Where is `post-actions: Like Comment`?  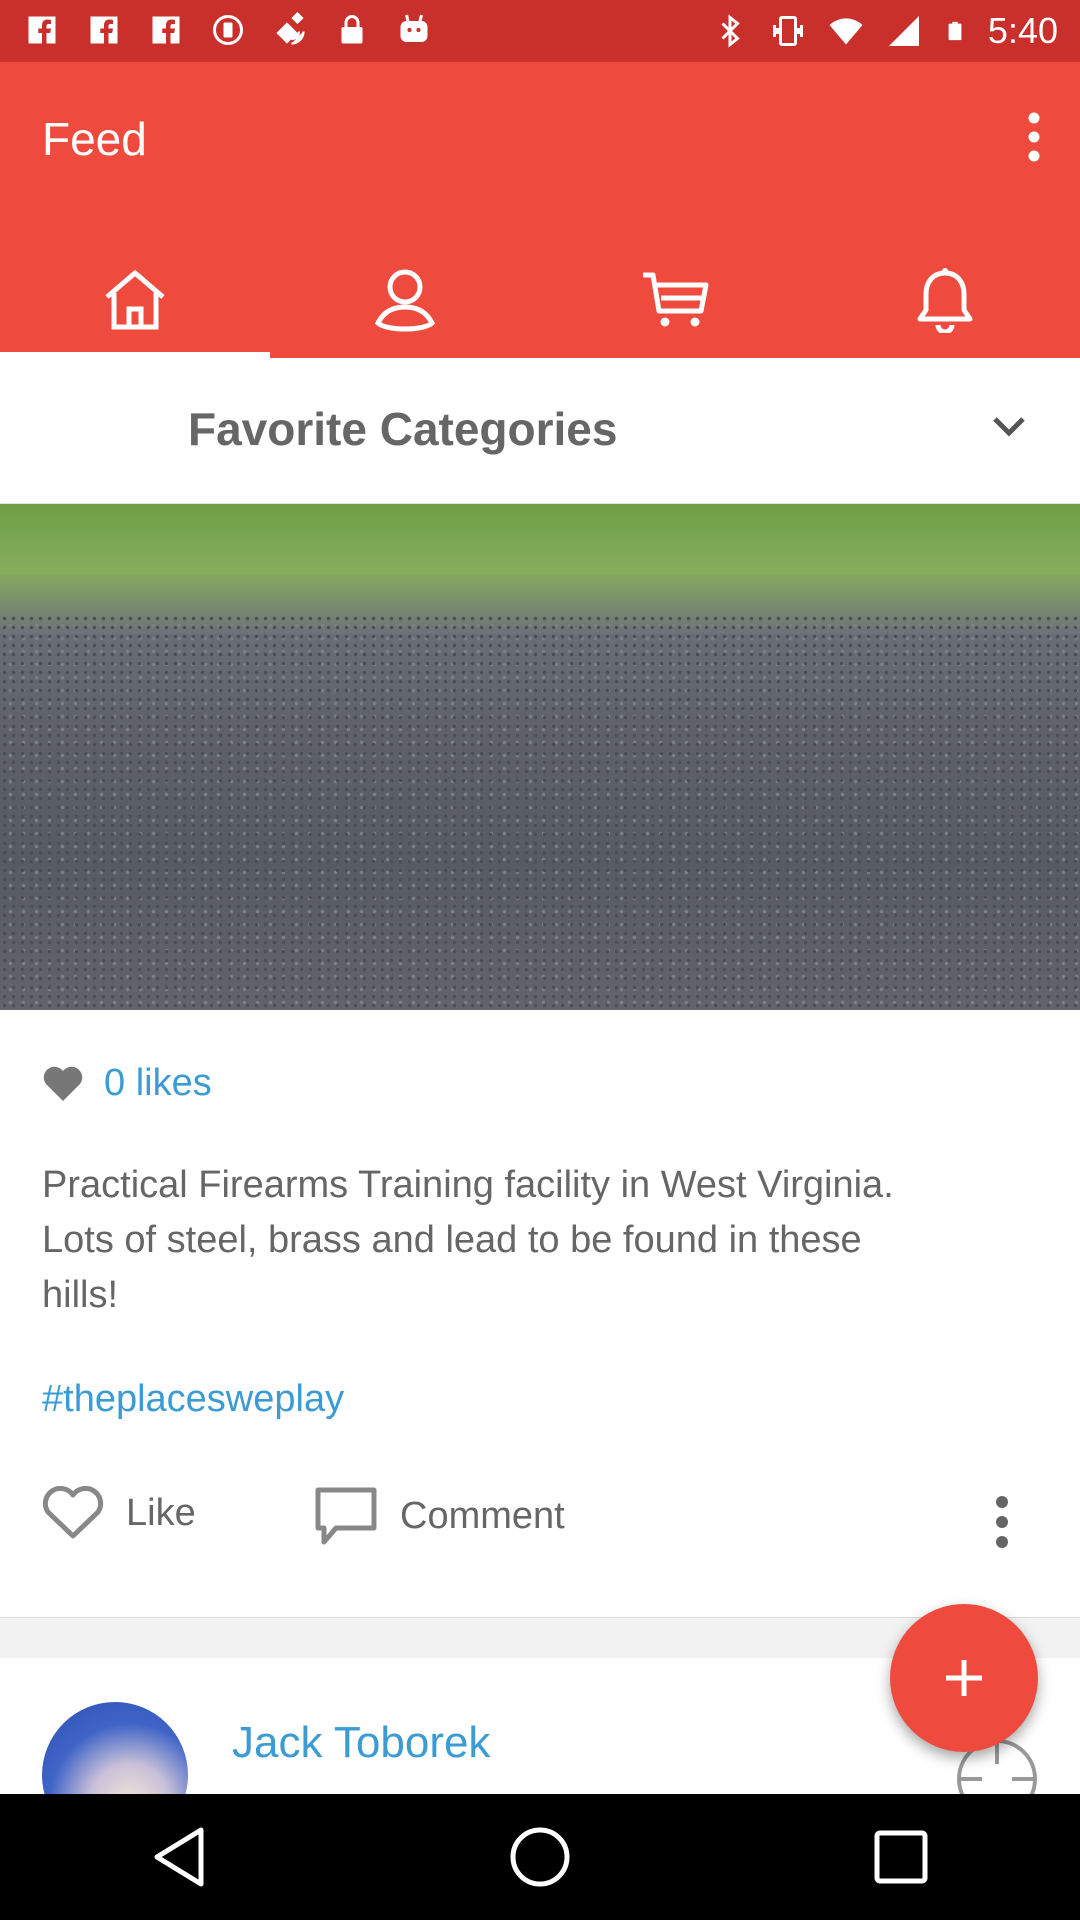
post-actions: Like Comment is located at coordinates (542, 1521).